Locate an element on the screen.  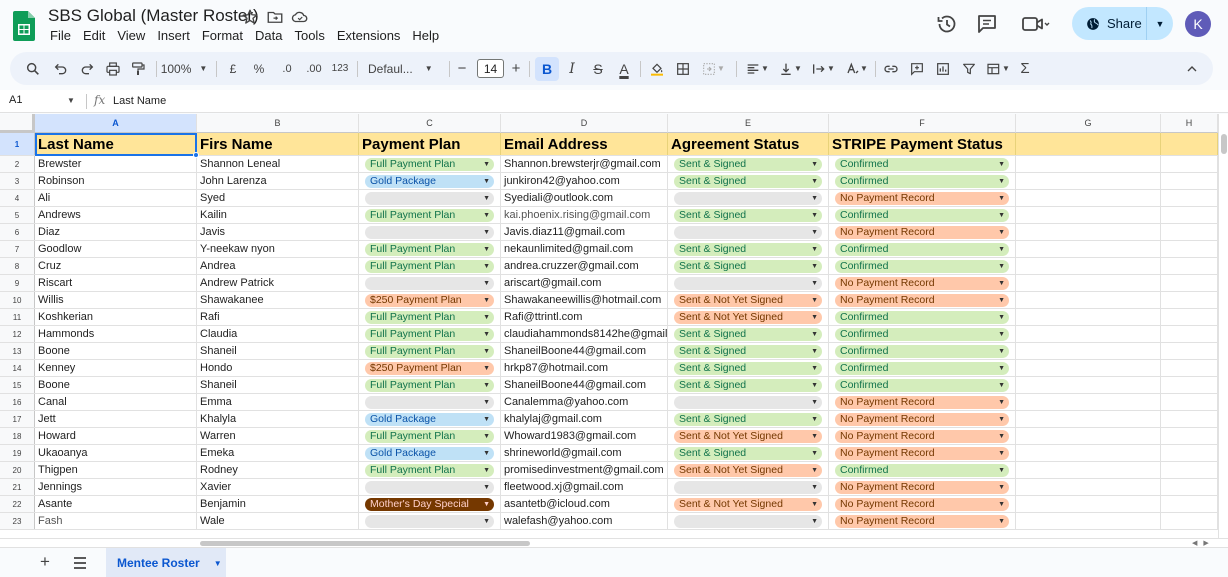
star-icon is located at coordinates (250, 17).